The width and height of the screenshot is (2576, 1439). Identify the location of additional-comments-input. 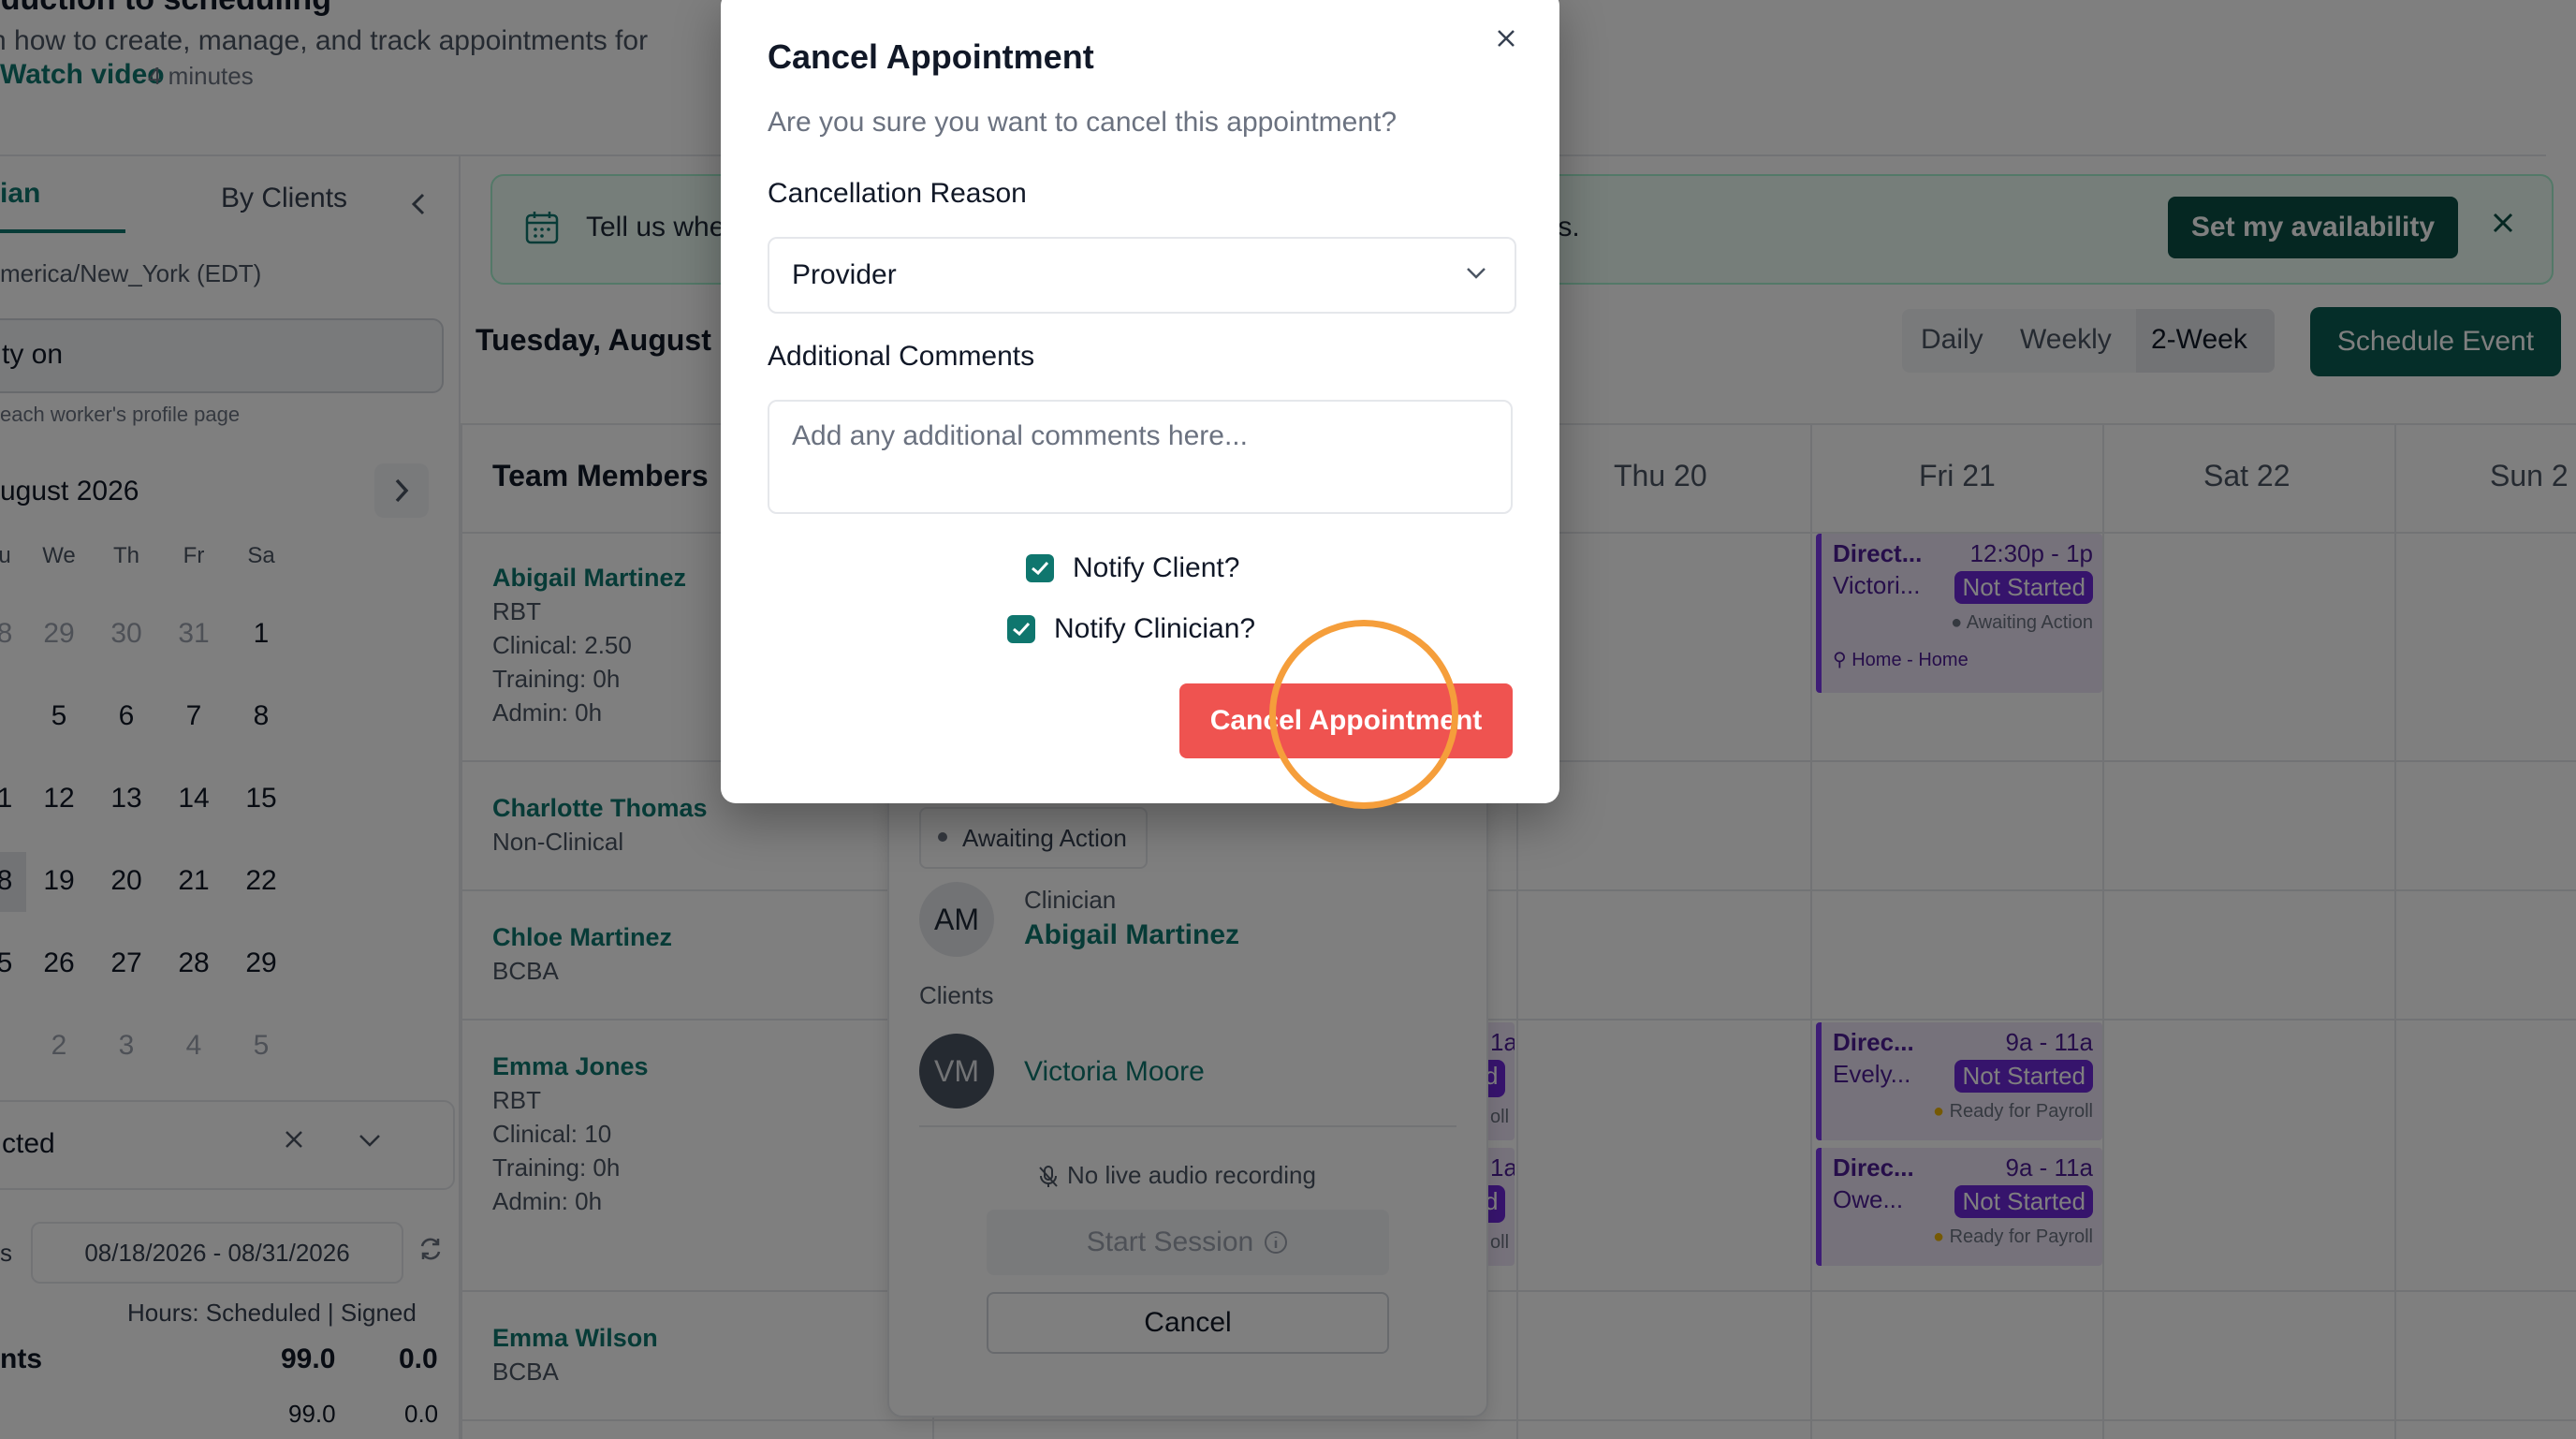
(1140, 457).